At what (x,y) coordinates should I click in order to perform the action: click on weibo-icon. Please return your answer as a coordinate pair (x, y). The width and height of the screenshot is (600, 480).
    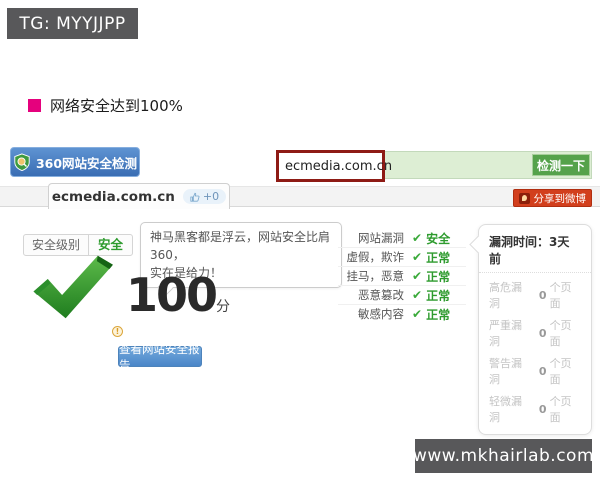
    Looking at the image, I should click on (524, 198).